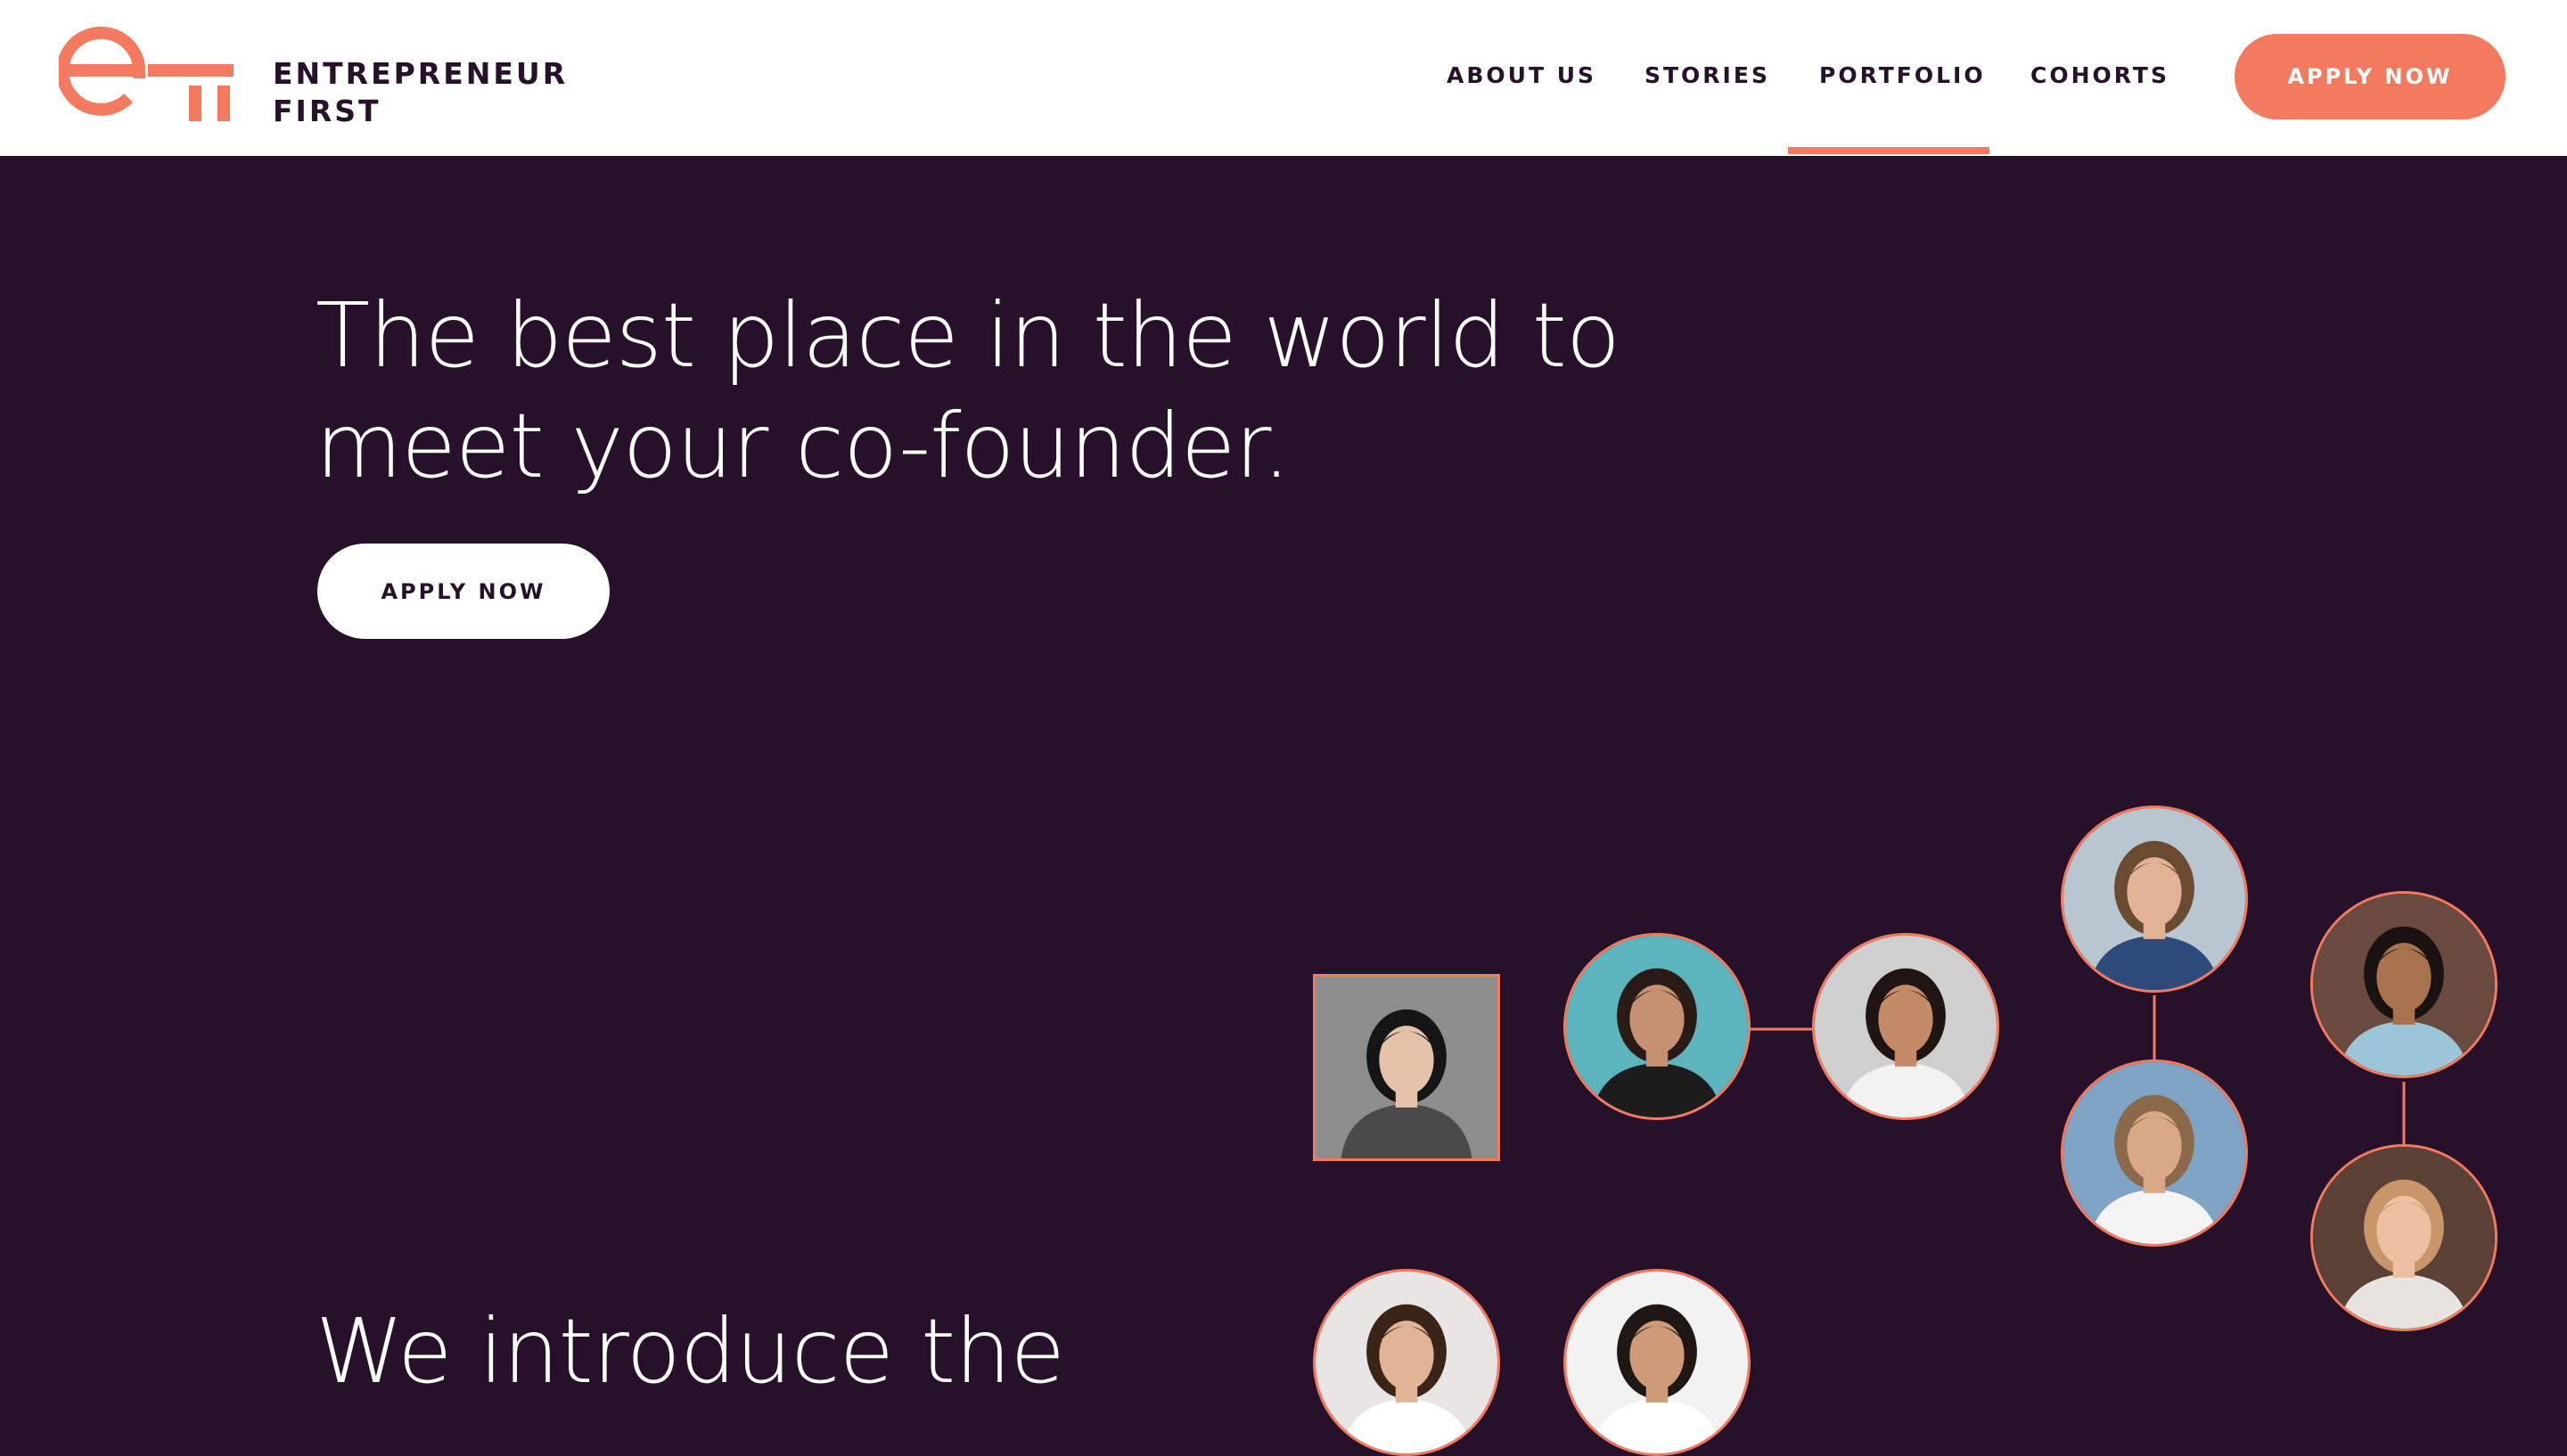  Describe the element at coordinates (1707, 75) in the screenshot. I see `nav-stories: STORIES` at that location.